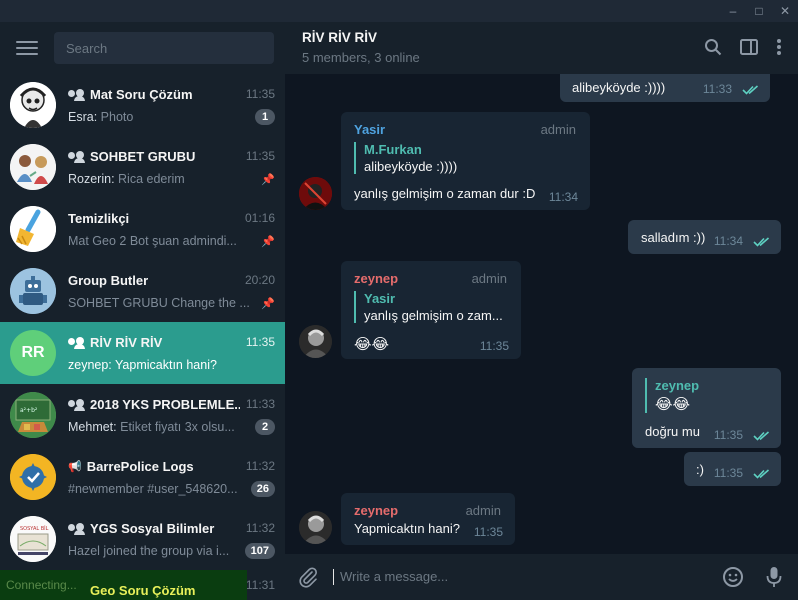 The image size is (798, 600). What do you see at coordinates (749, 47) in the screenshot?
I see `sidebar-toggle-icon` at bounding box center [749, 47].